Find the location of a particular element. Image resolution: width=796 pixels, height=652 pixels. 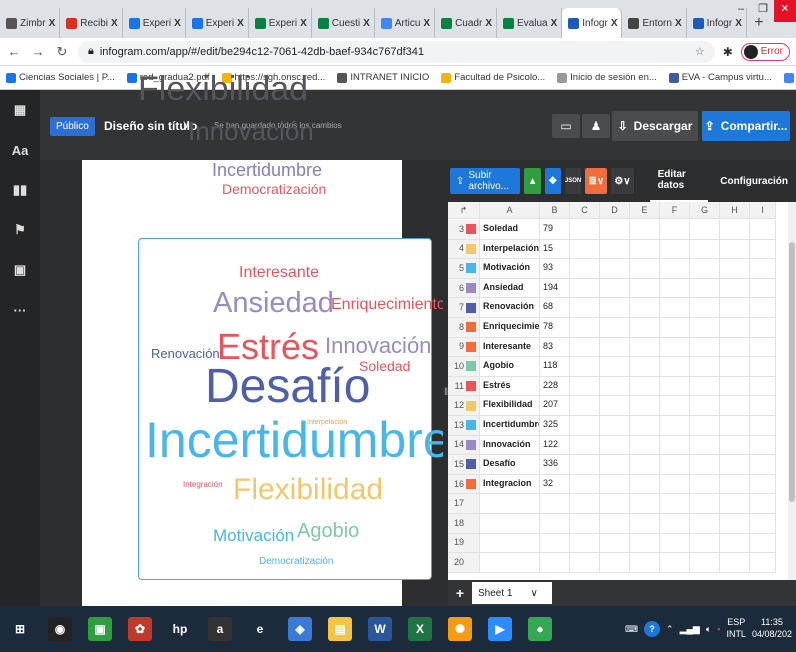

taskbar-app: W is located at coordinates (380, 629).